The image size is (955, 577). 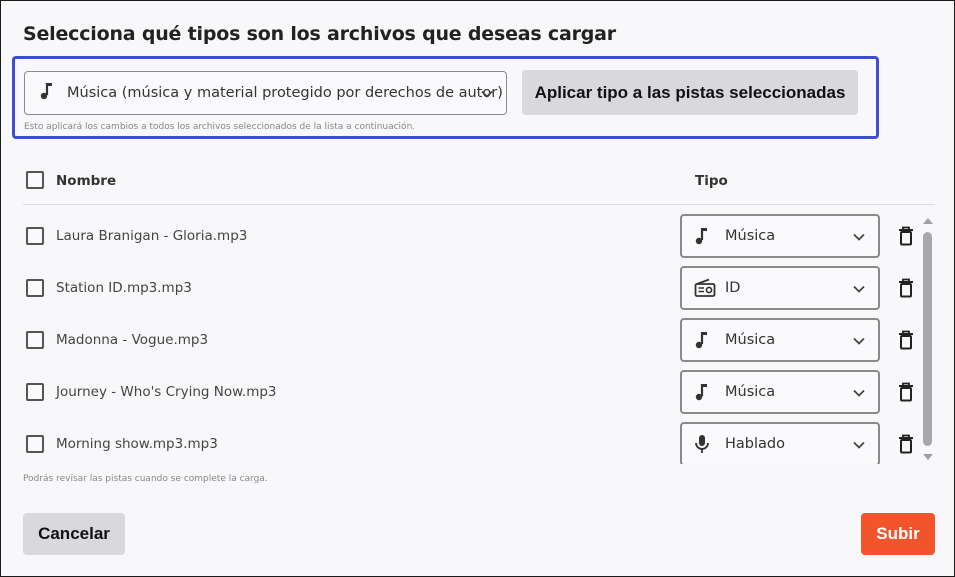 I want to click on track-type-value: ID, so click(x=733, y=288).